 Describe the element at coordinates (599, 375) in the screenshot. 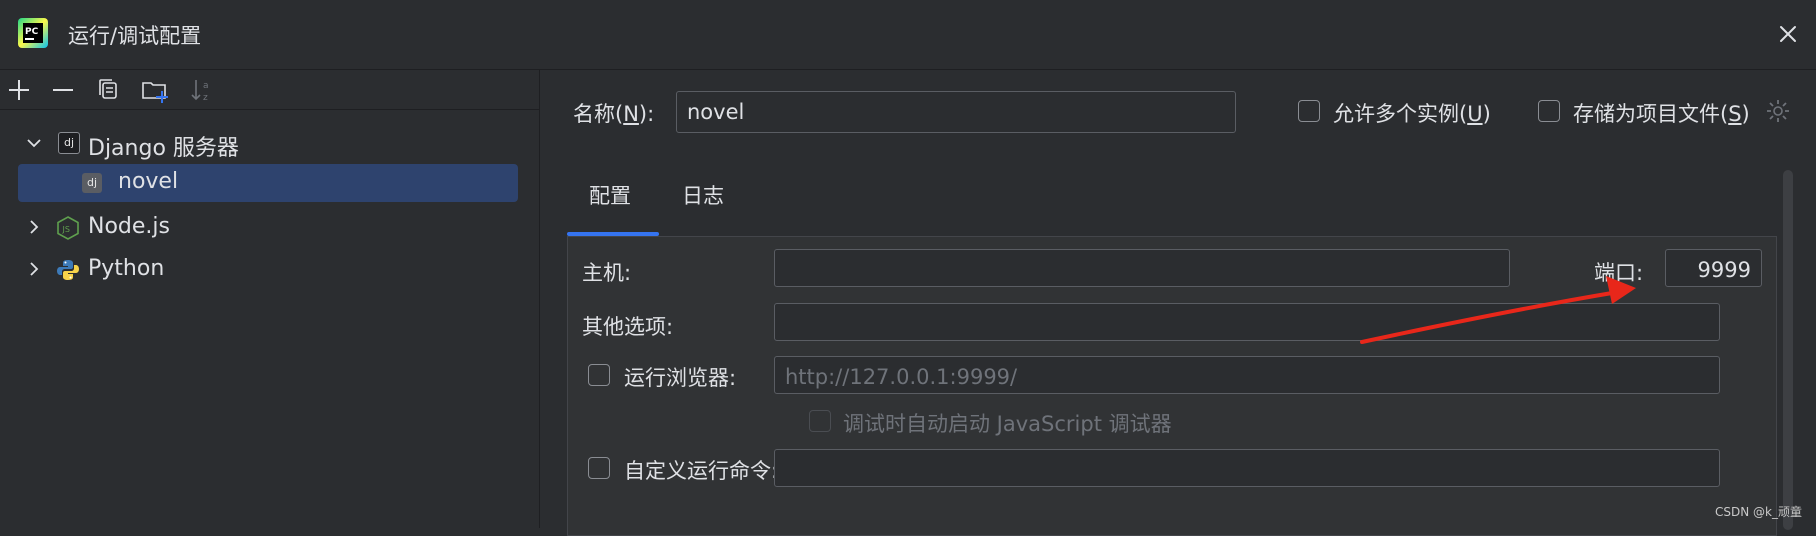

I see `run-browser-checkbox` at that location.